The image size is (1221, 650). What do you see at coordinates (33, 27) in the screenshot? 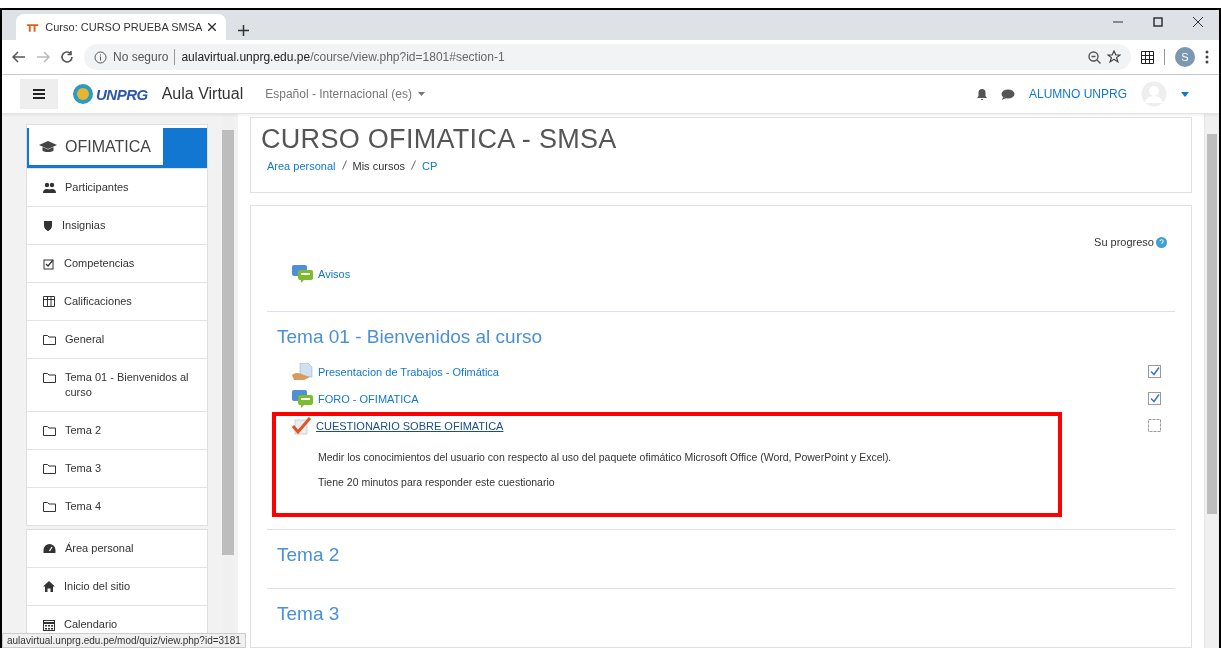
I see `site-icon` at bounding box center [33, 27].